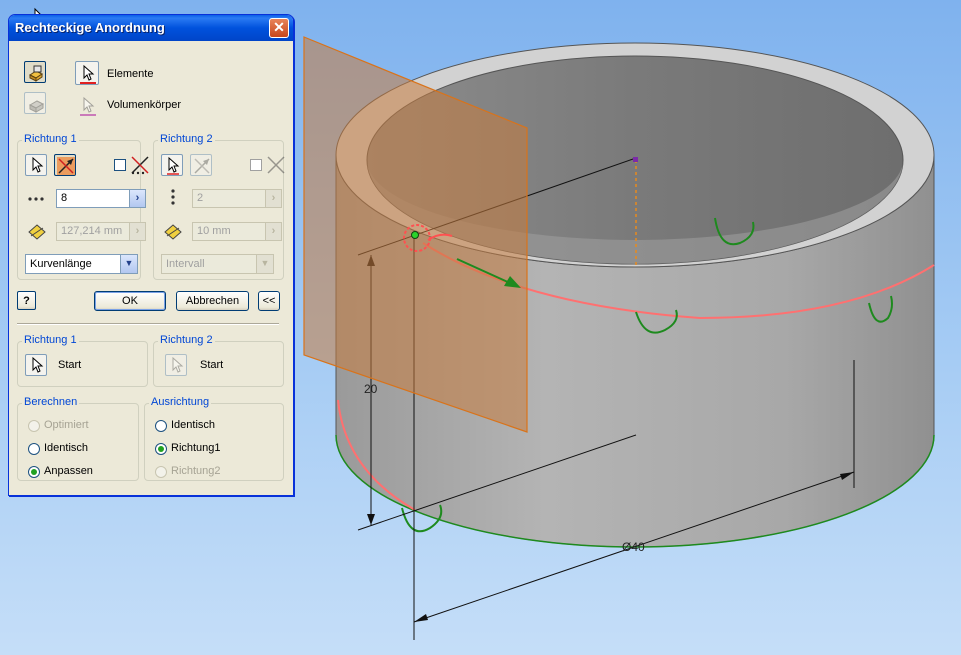 Image resolution: width=961 pixels, height=655 pixels. I want to click on select-solids-button, so click(87, 105).